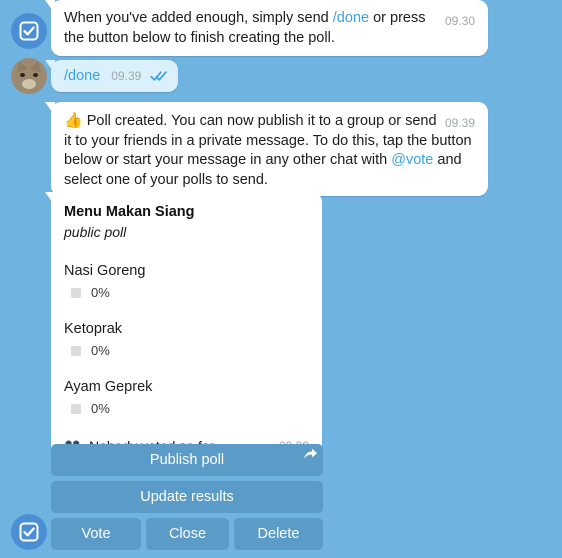 The image size is (562, 558). Describe the element at coordinates (29, 76) in the screenshot. I see `avatar-user` at that location.